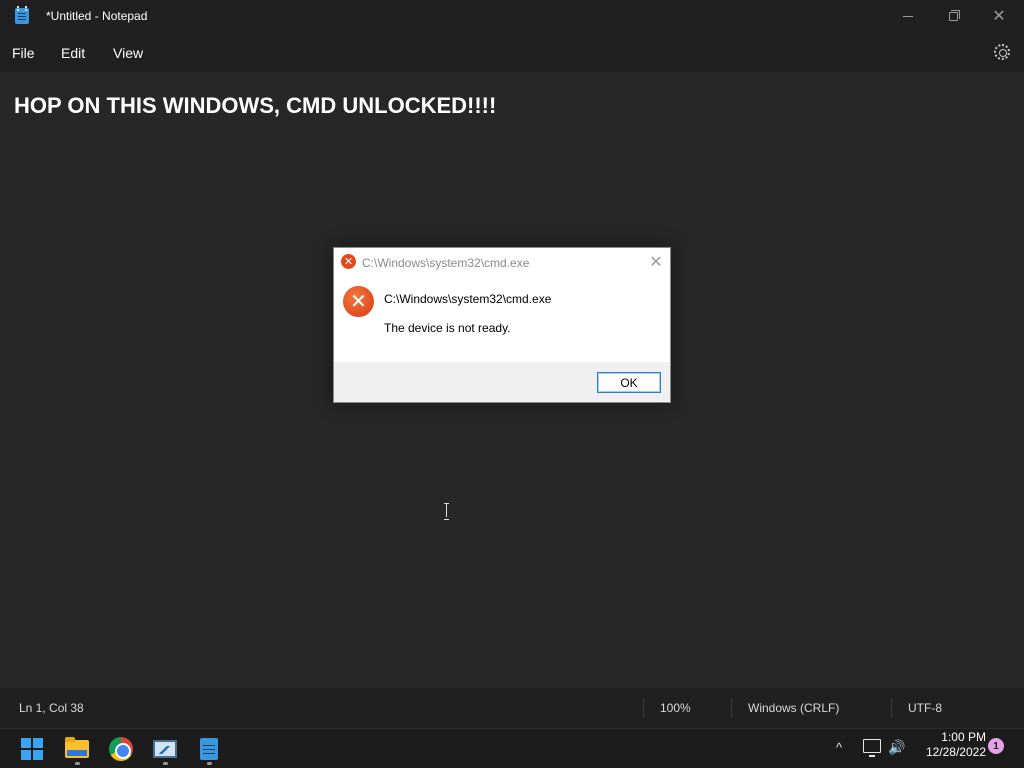 The width and height of the screenshot is (1024, 768). I want to click on folder-icon, so click(77, 747).